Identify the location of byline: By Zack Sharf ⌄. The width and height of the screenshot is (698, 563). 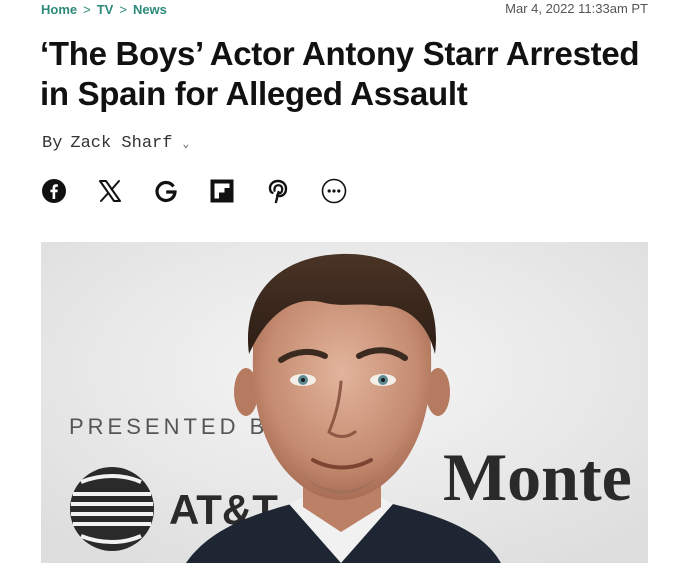
(115, 143).